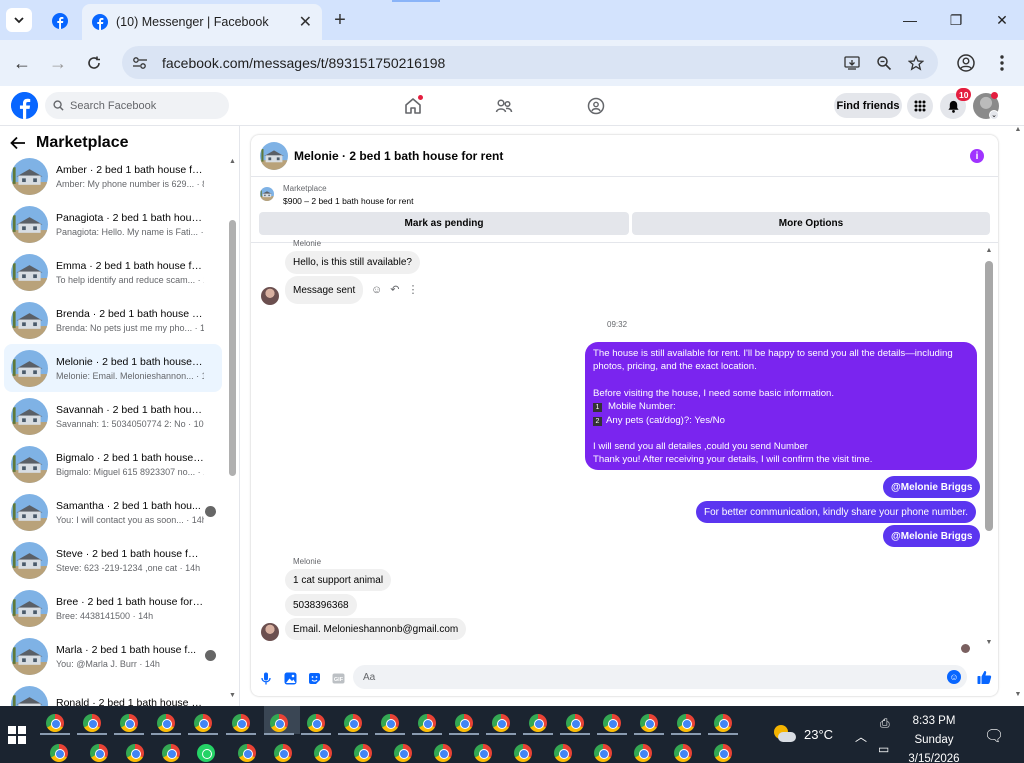 The height and width of the screenshot is (763, 1024). I want to click on listing-small-thumbnail, so click(267, 194).